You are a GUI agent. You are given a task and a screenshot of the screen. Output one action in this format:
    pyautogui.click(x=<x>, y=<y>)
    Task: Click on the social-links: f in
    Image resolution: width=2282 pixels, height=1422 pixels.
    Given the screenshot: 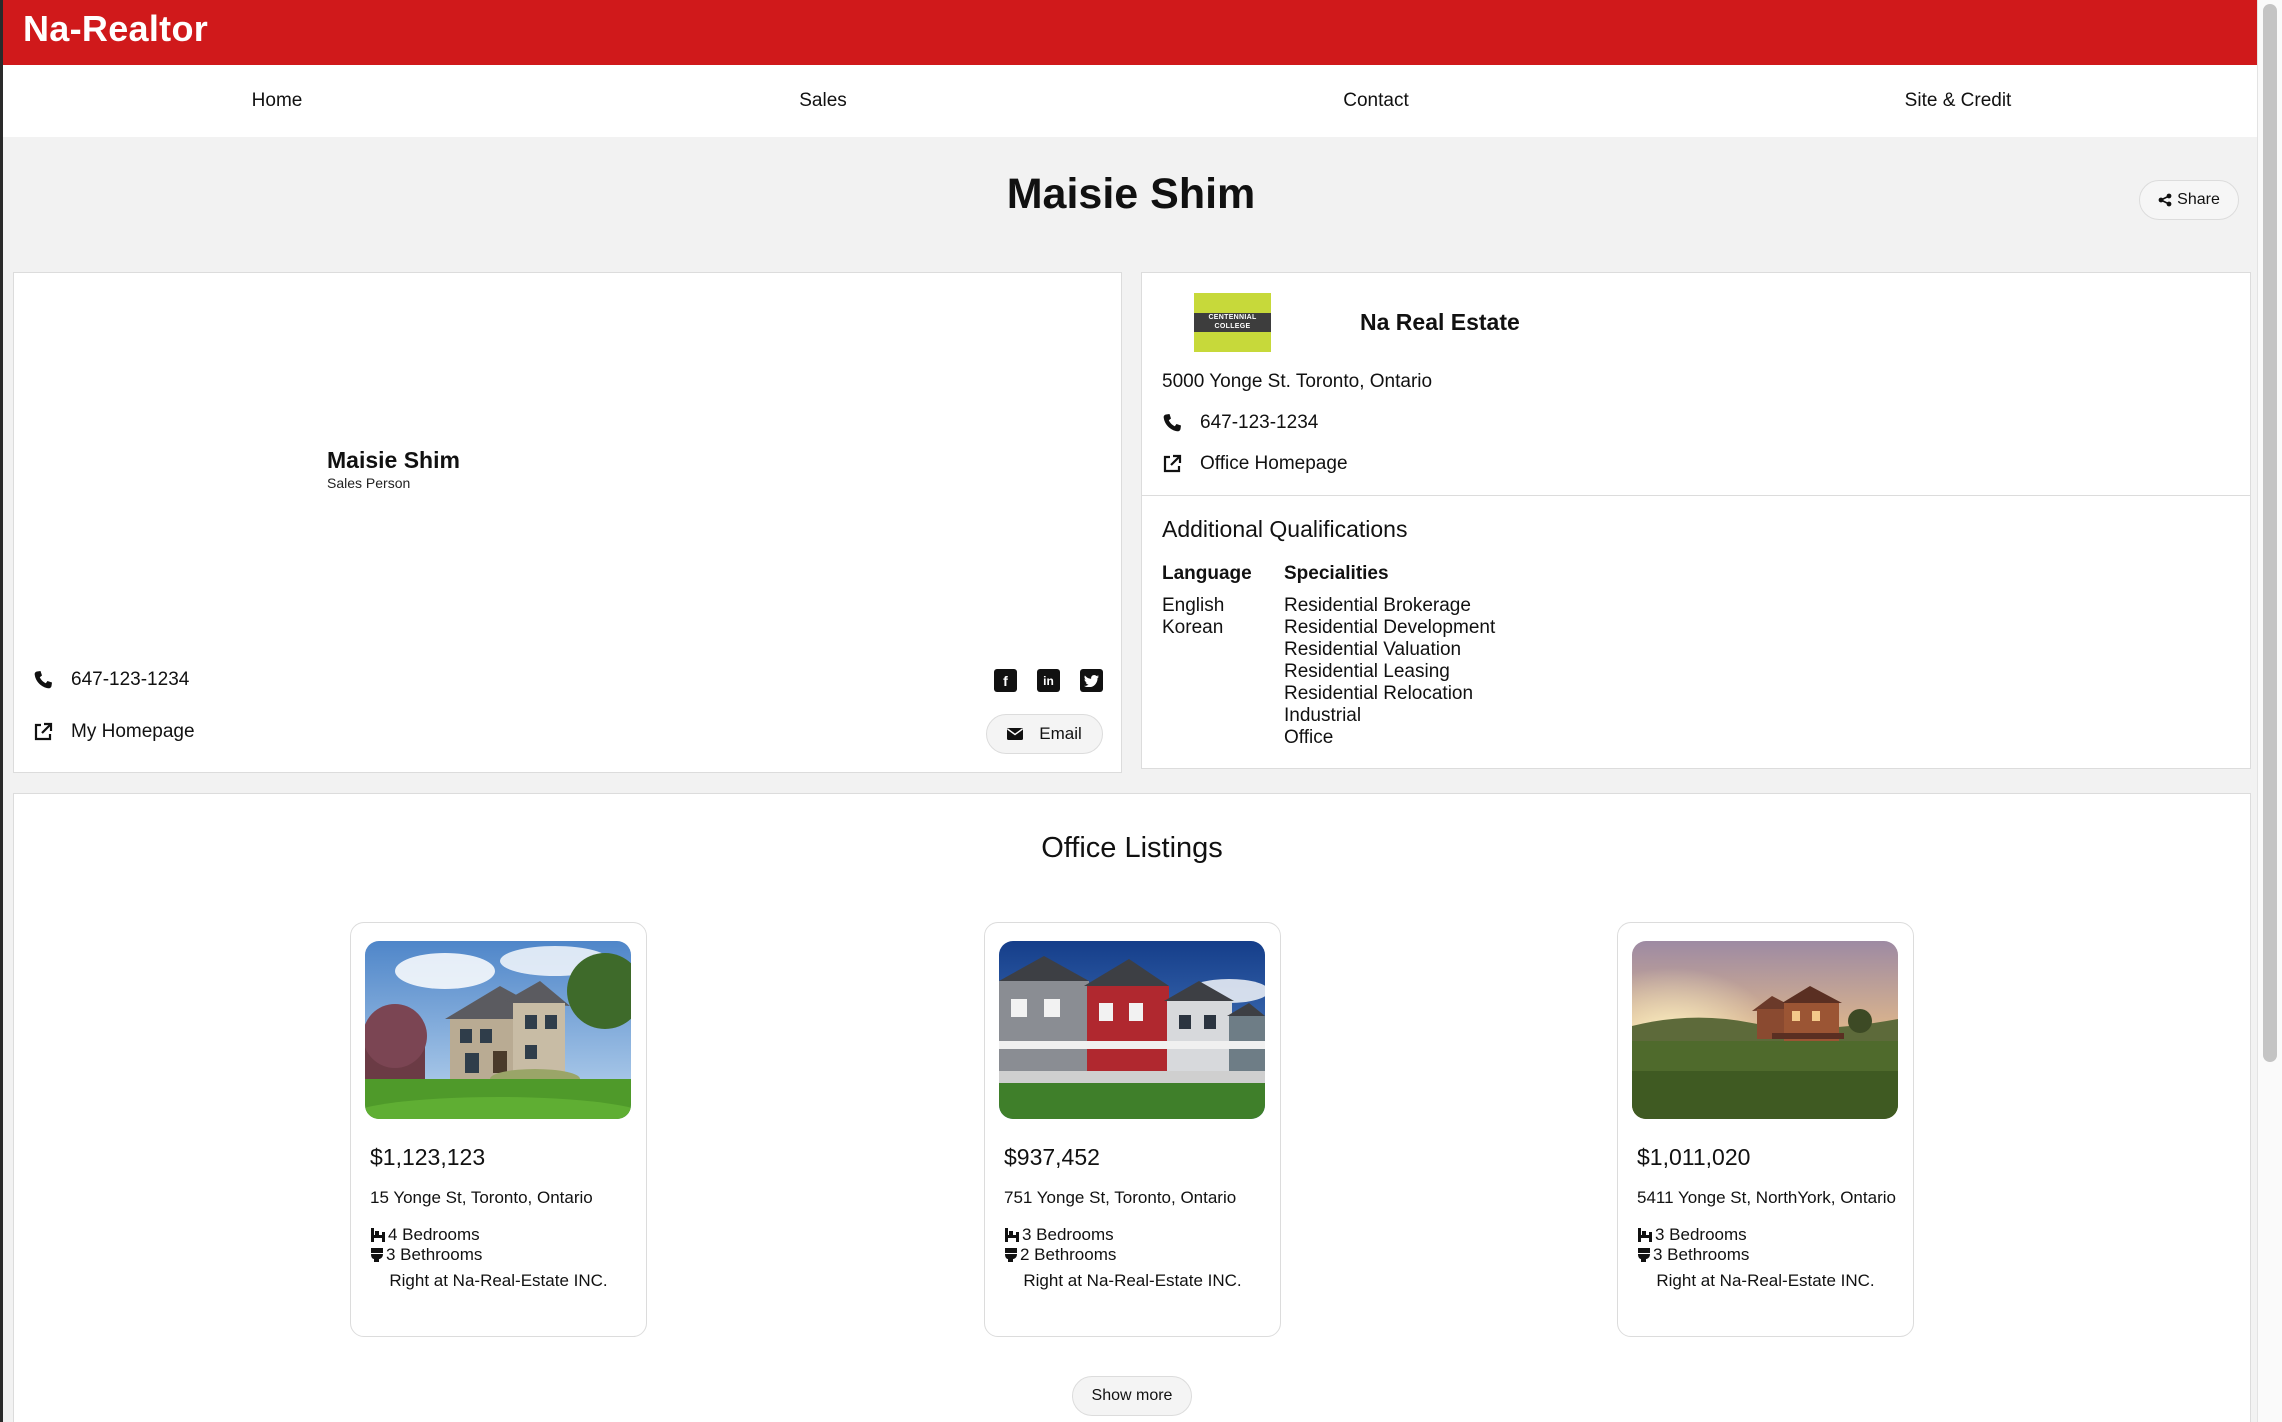 What is the action you would take?
    pyautogui.click(x=1048, y=680)
    